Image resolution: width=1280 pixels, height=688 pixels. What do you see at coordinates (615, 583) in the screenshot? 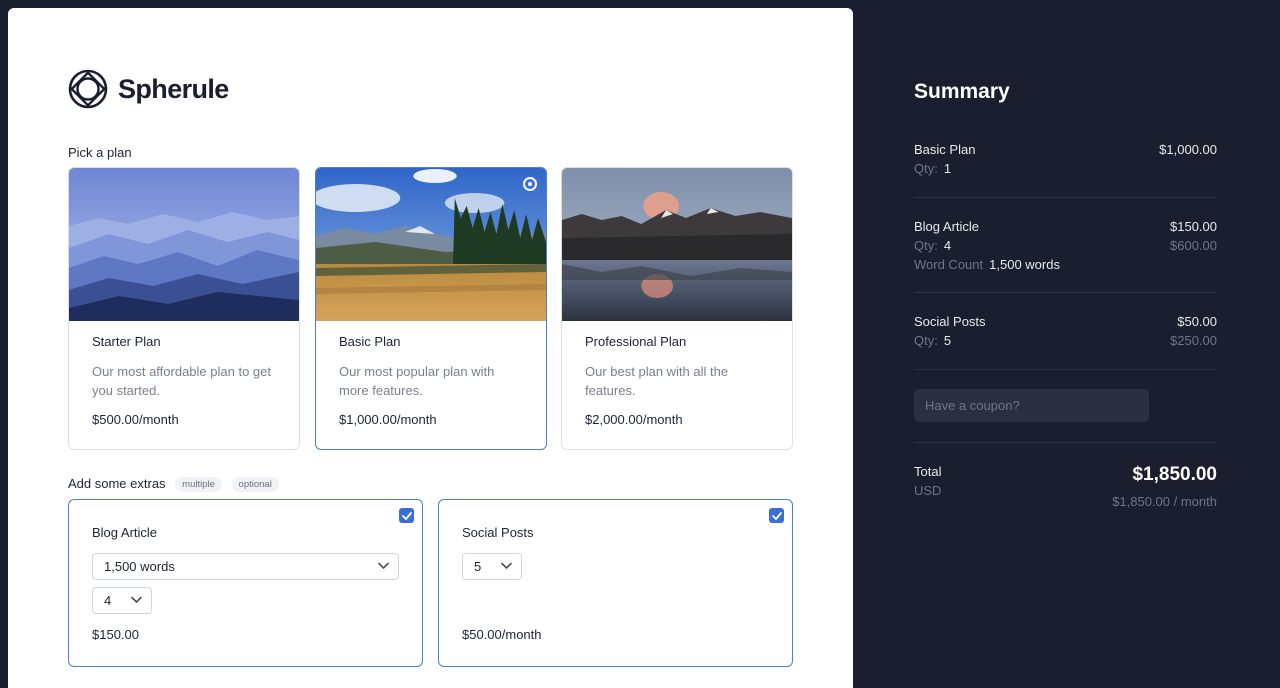
I see `extra-card-social-posts: Social Posts 5 $50.00/month` at bounding box center [615, 583].